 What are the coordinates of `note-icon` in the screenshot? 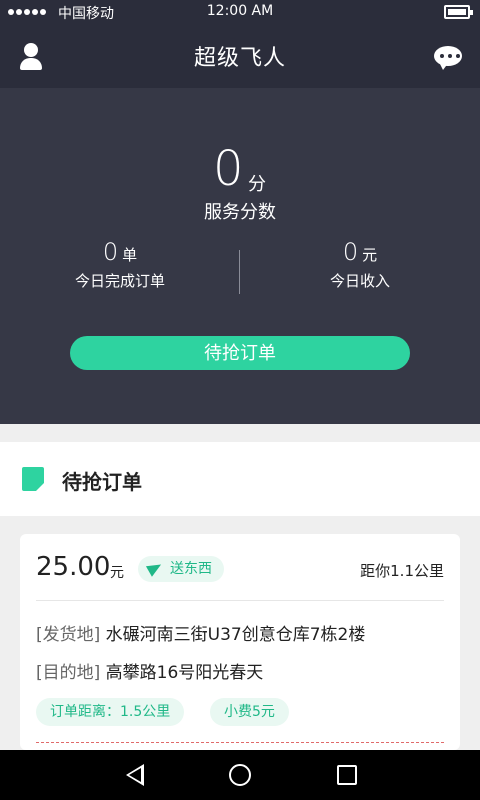 It's located at (33, 479).